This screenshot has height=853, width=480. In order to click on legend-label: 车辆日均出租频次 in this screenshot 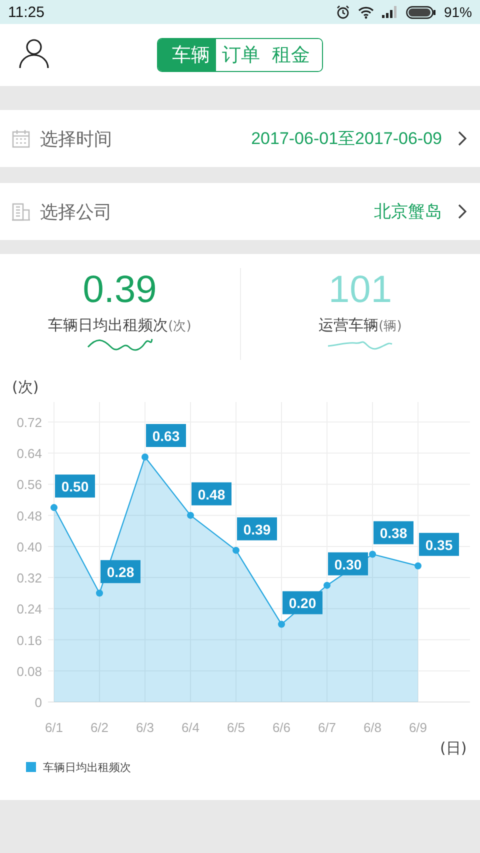, I will do `click(87, 767)`.